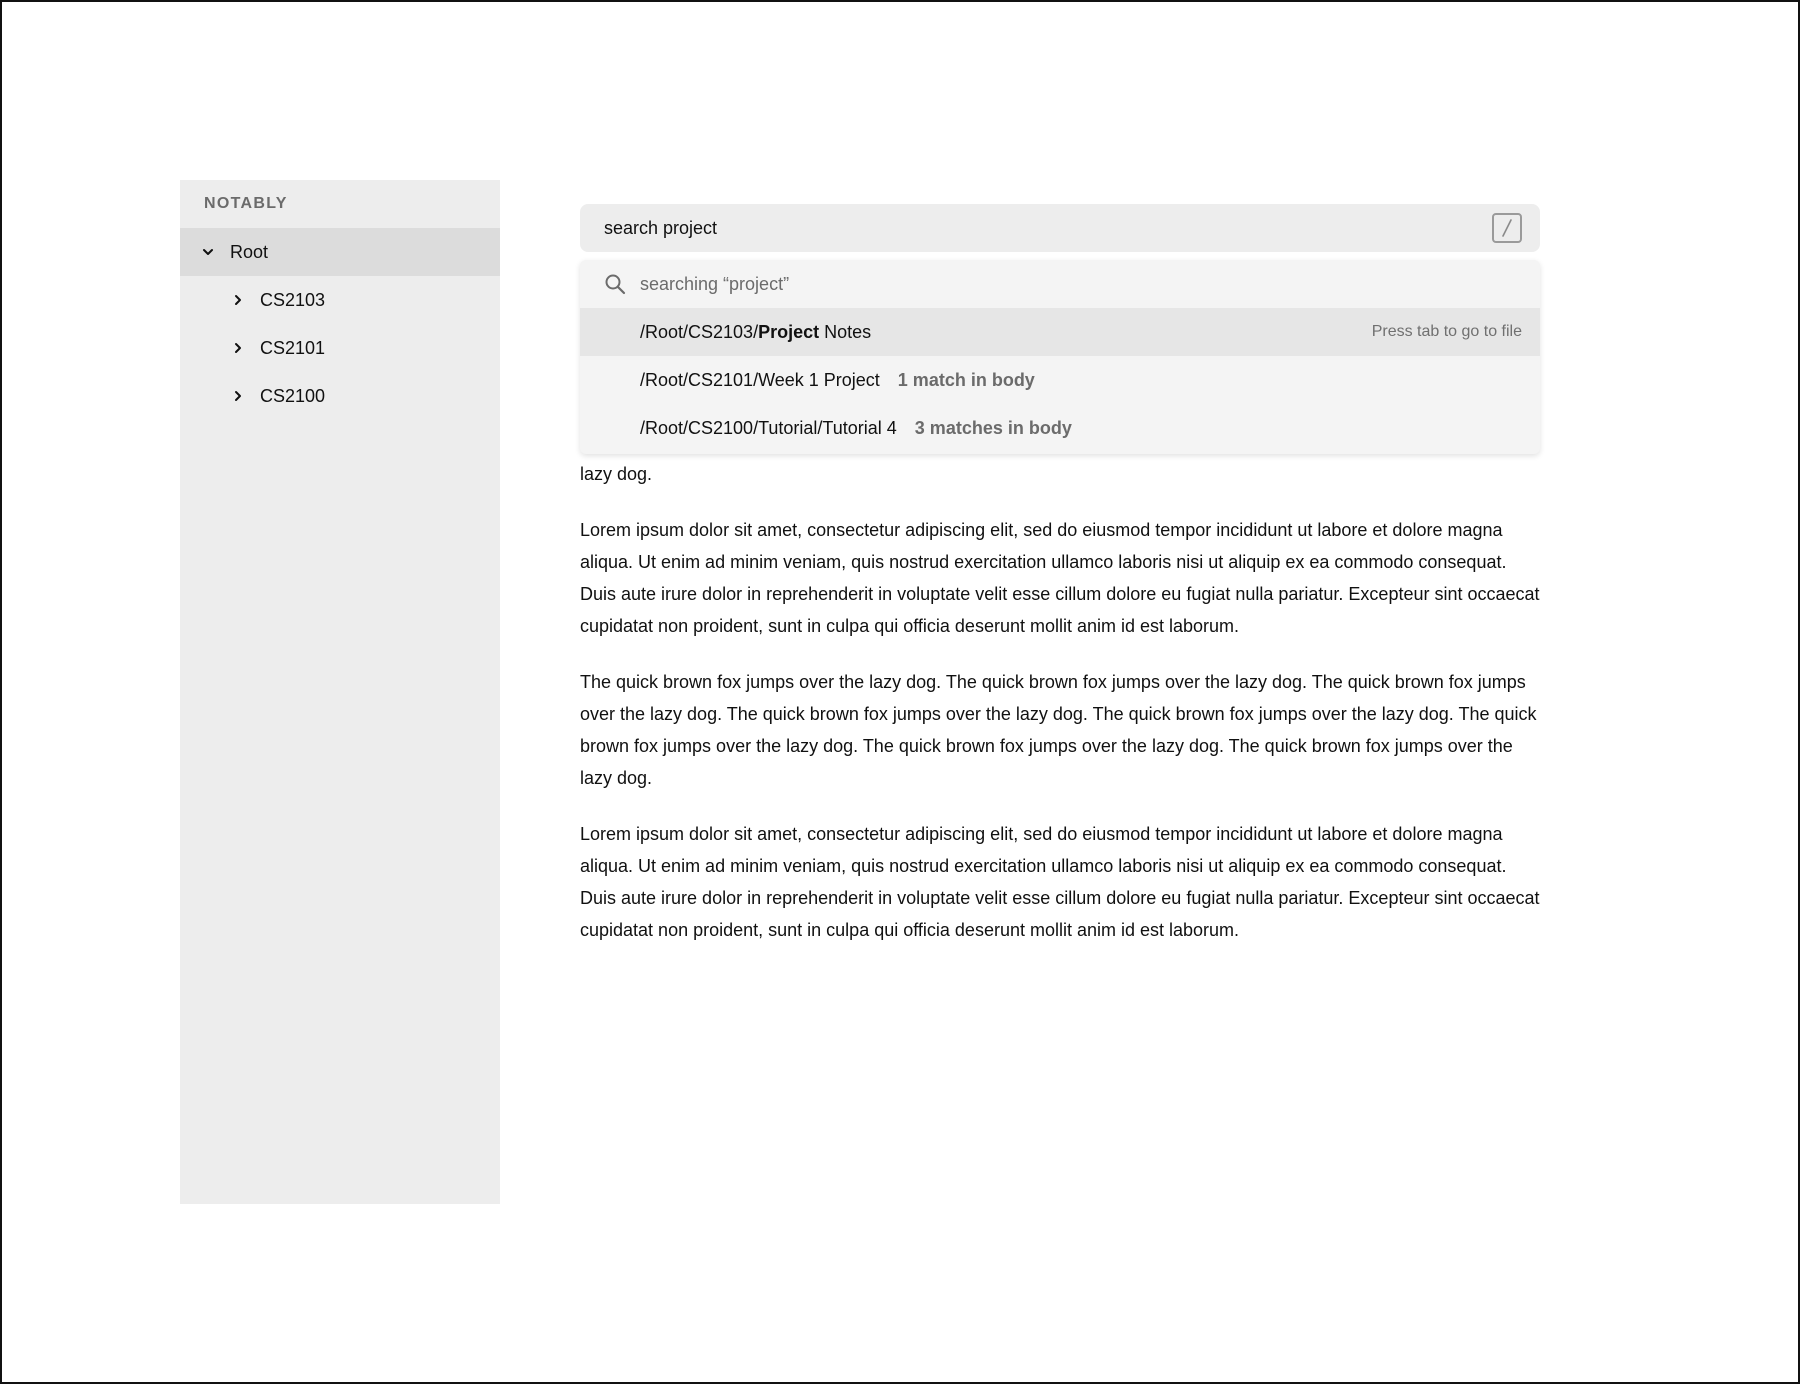 Image resolution: width=1800 pixels, height=1384 pixels. What do you see at coordinates (1446, 331) in the screenshot?
I see `tab-hint: Press tab to go to file` at bounding box center [1446, 331].